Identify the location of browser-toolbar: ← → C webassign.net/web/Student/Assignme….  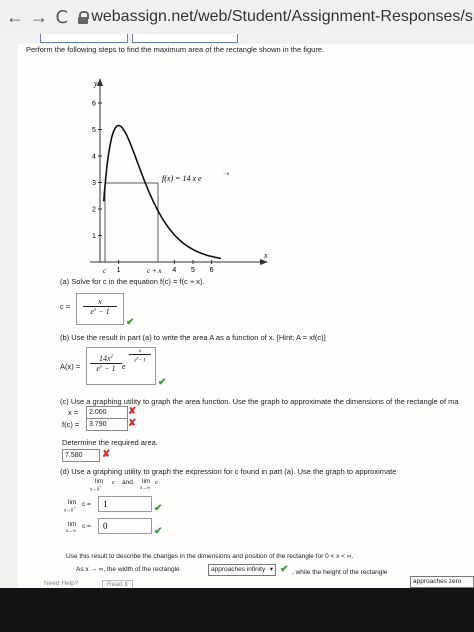
(237, 17).